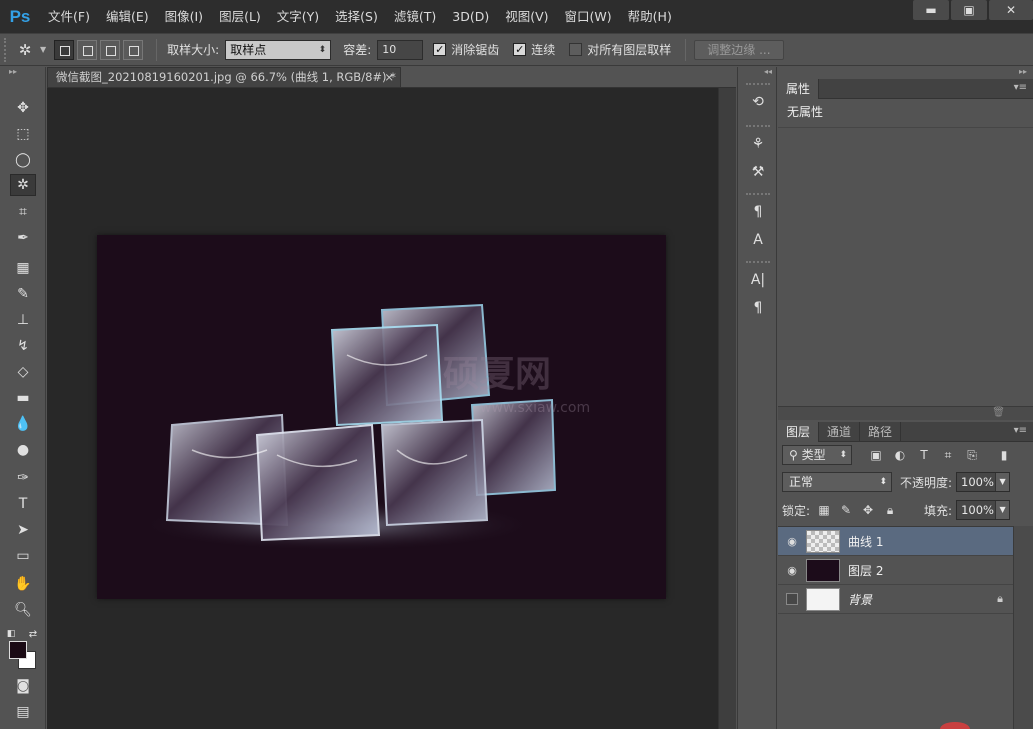  Describe the element at coordinates (938, 510) in the screenshot. I see `fill-label: 填充:` at that location.